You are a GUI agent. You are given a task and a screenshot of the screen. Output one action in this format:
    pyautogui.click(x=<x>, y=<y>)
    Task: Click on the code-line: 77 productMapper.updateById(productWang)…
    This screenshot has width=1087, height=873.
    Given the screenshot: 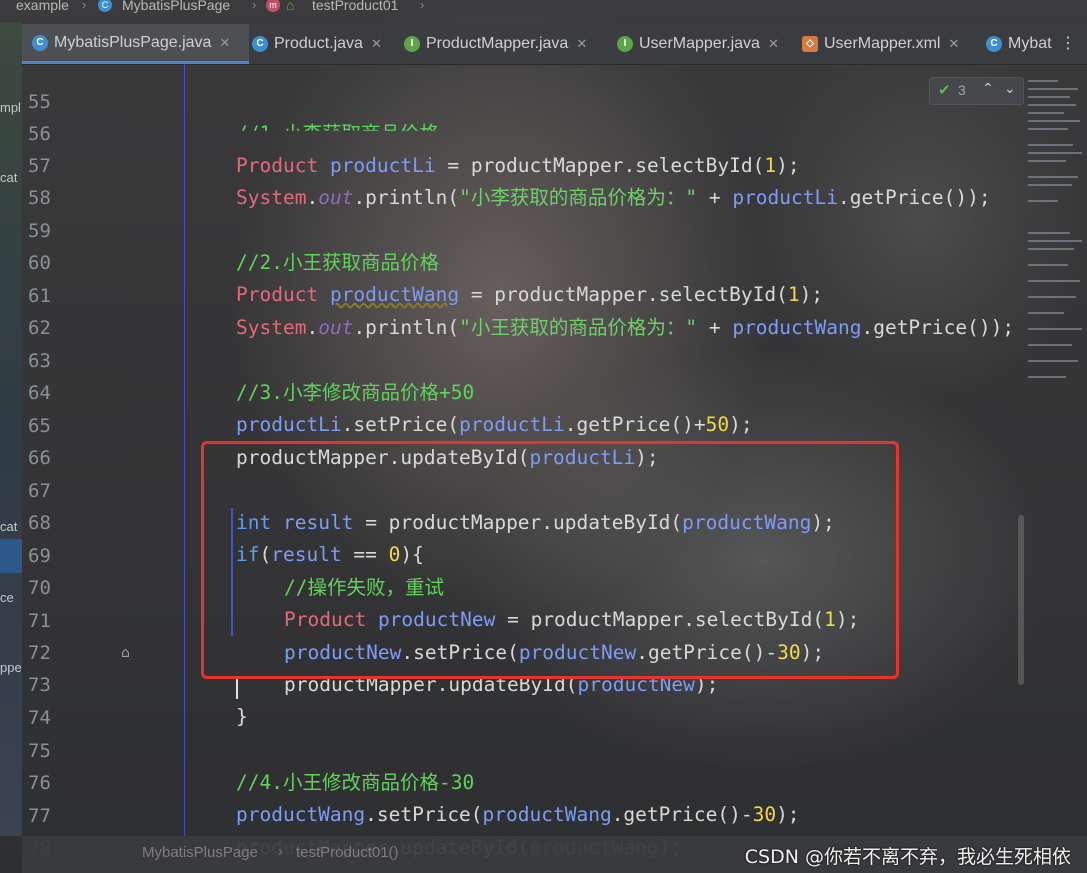 What is the action you would take?
    pyautogui.click(x=527, y=813)
    